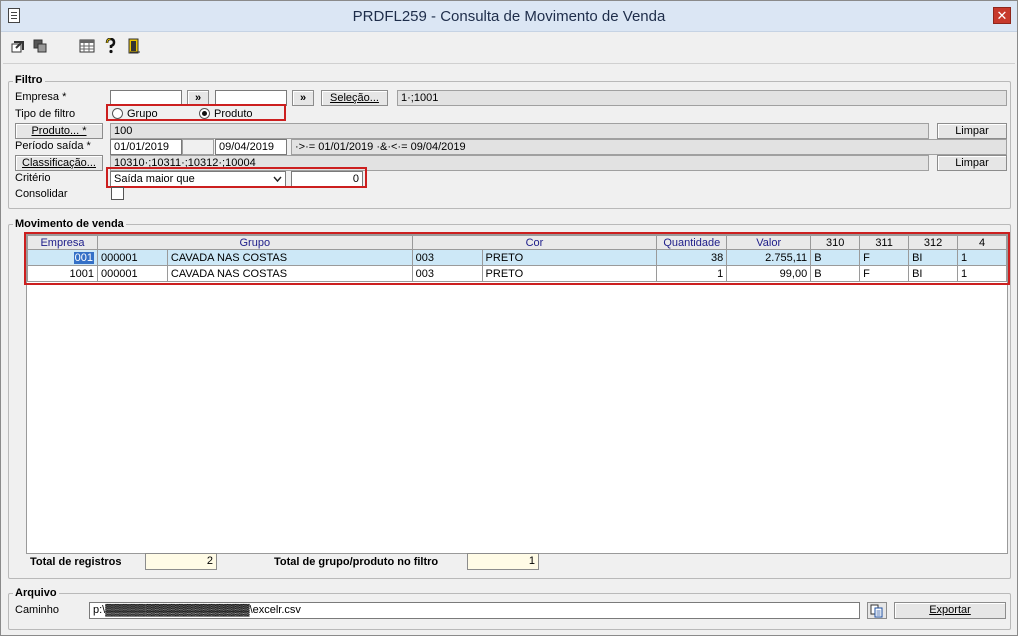  Describe the element at coordinates (649, 147) in the screenshot. I see `periodo-summary-display: ·>·= 01/01/2019 ·&·<·= 09/04/2019` at that location.